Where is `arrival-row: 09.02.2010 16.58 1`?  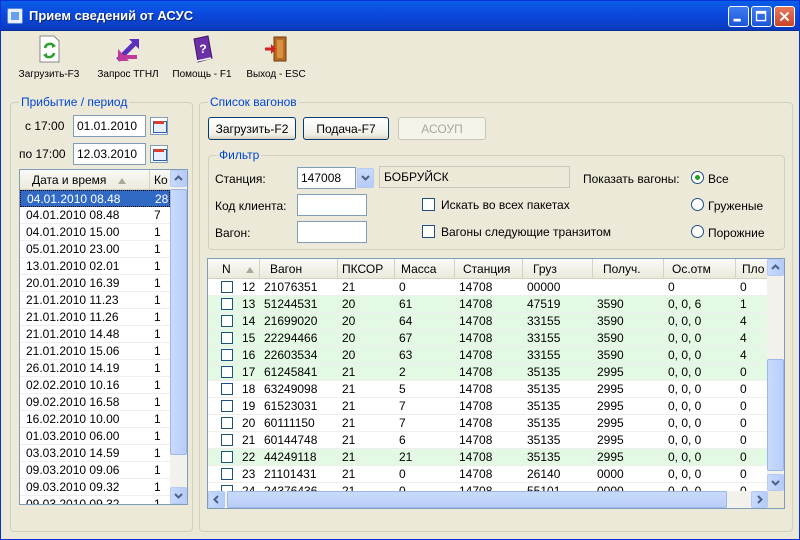 arrival-row: 09.02.2010 16.58 1 is located at coordinates (95, 402).